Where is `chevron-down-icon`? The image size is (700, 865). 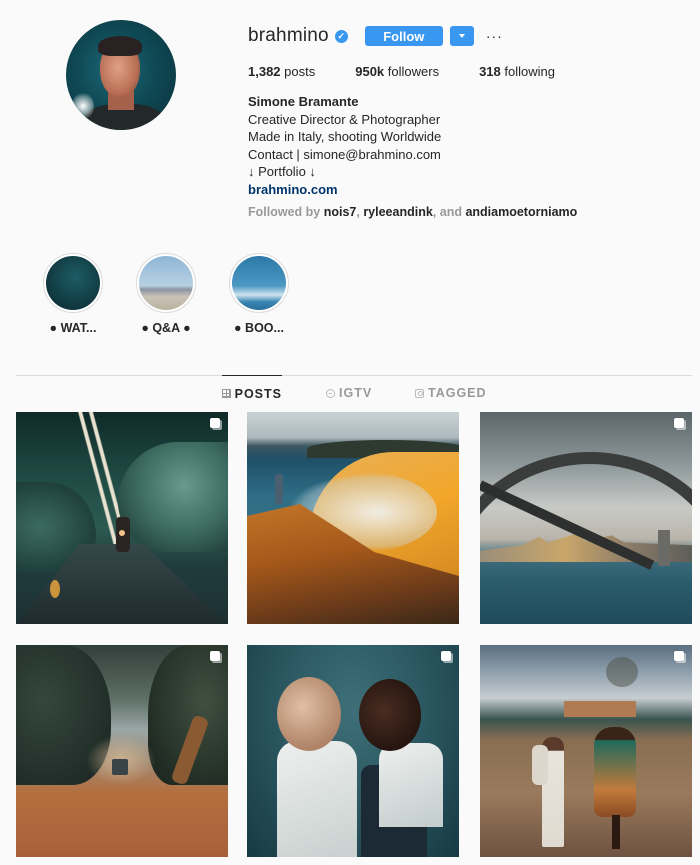
chevron-down-icon is located at coordinates (461, 36).